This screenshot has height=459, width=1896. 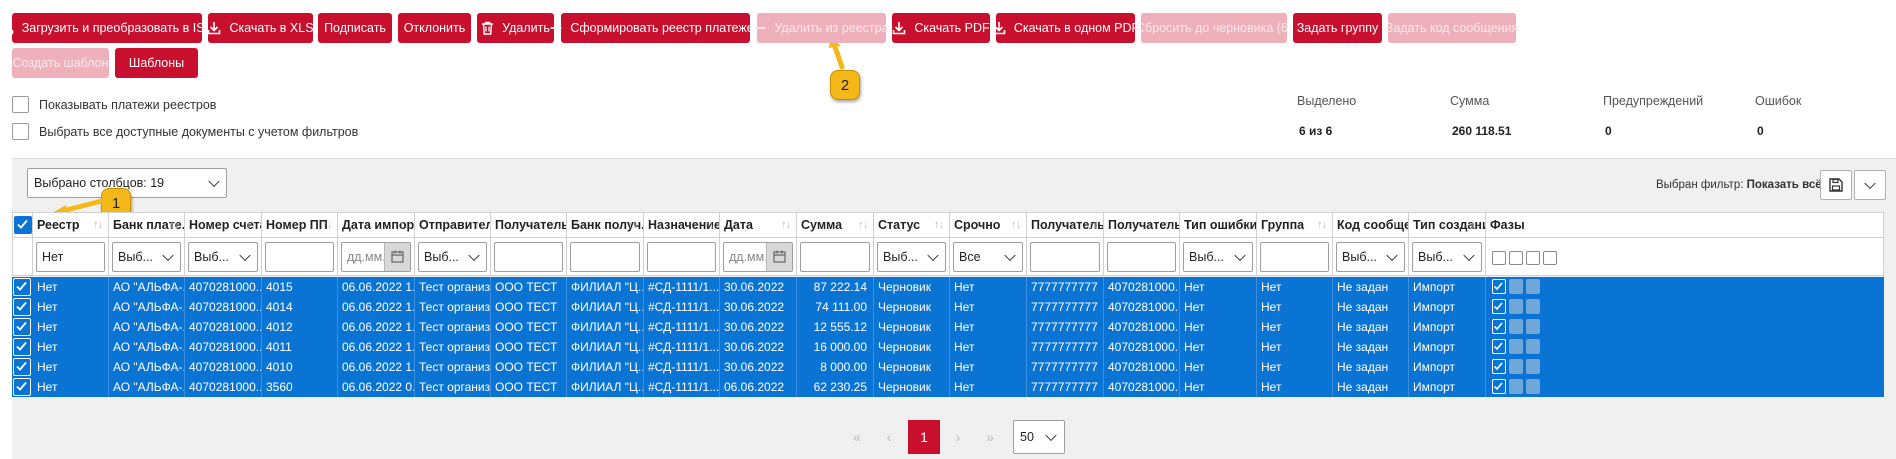 What do you see at coordinates (1447, 225) in the screenshot?
I see `column-header-19: Тип создания` at bounding box center [1447, 225].